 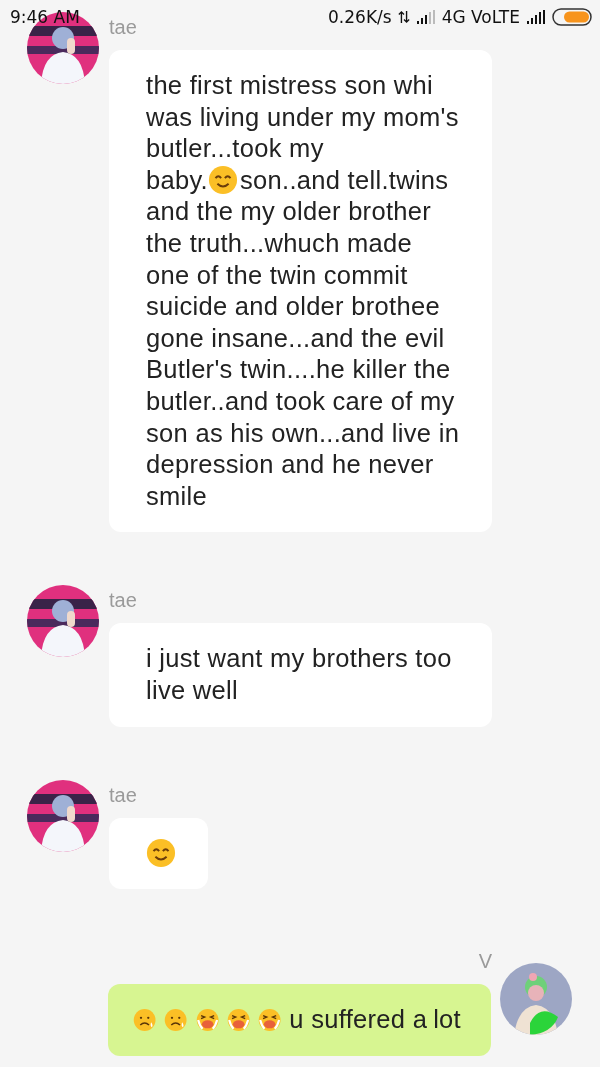 What do you see at coordinates (480, 17) in the screenshot?
I see `network-type: 4G VoLTE` at bounding box center [480, 17].